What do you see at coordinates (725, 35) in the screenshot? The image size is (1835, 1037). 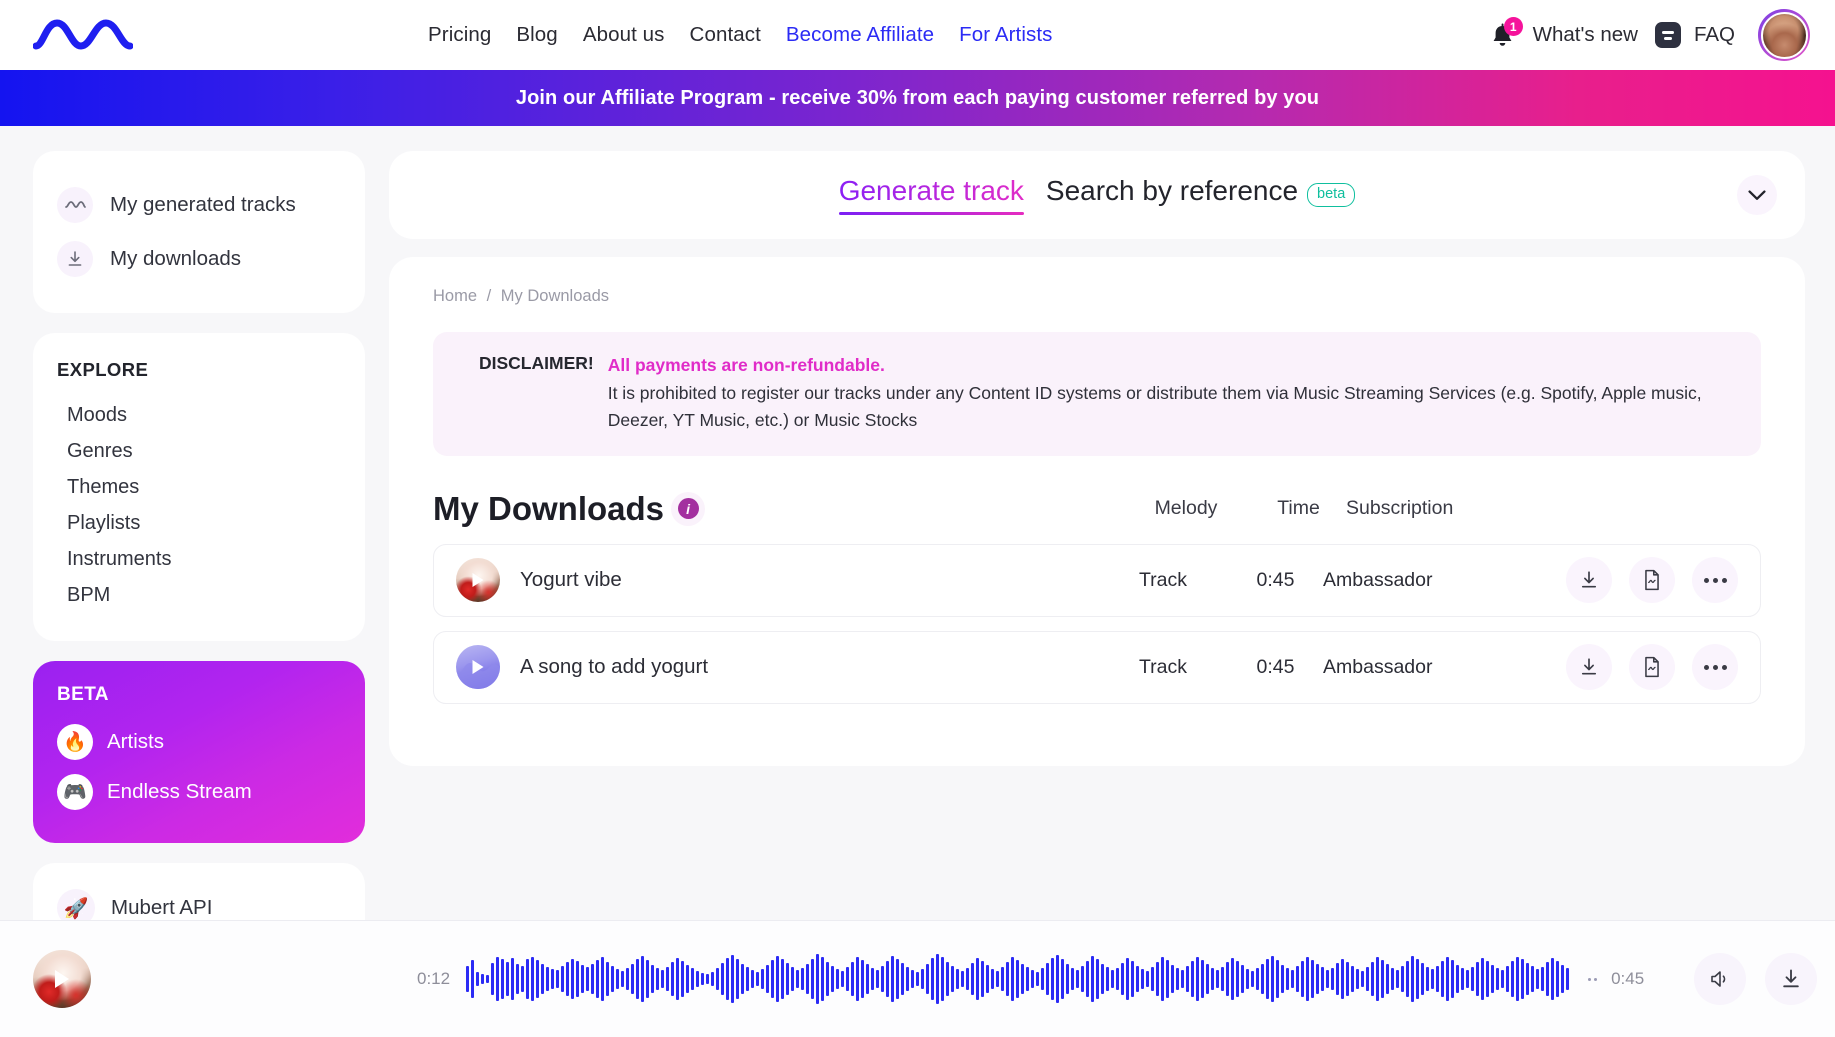 I see `nav-link-contact: Contact` at bounding box center [725, 35].